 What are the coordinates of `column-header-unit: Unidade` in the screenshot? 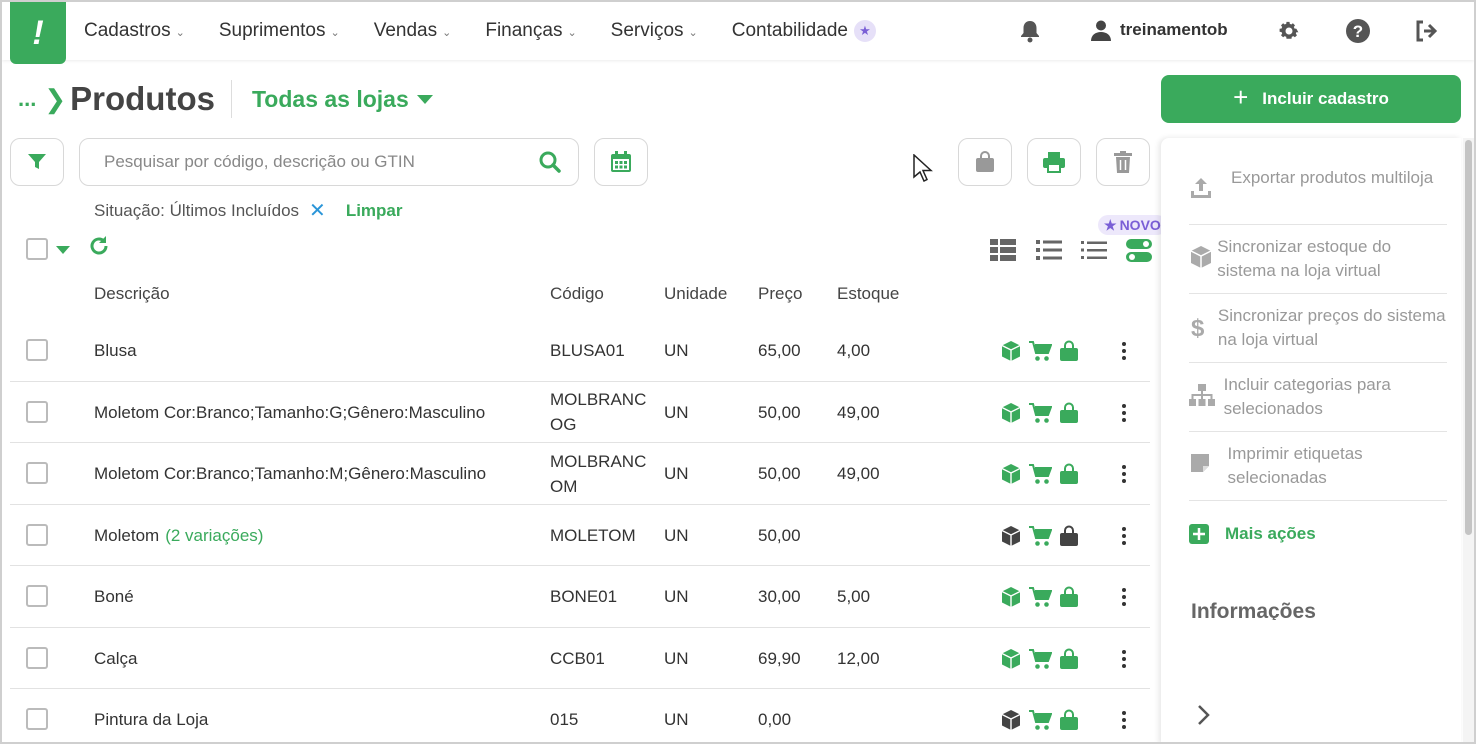 It's located at (695, 294).